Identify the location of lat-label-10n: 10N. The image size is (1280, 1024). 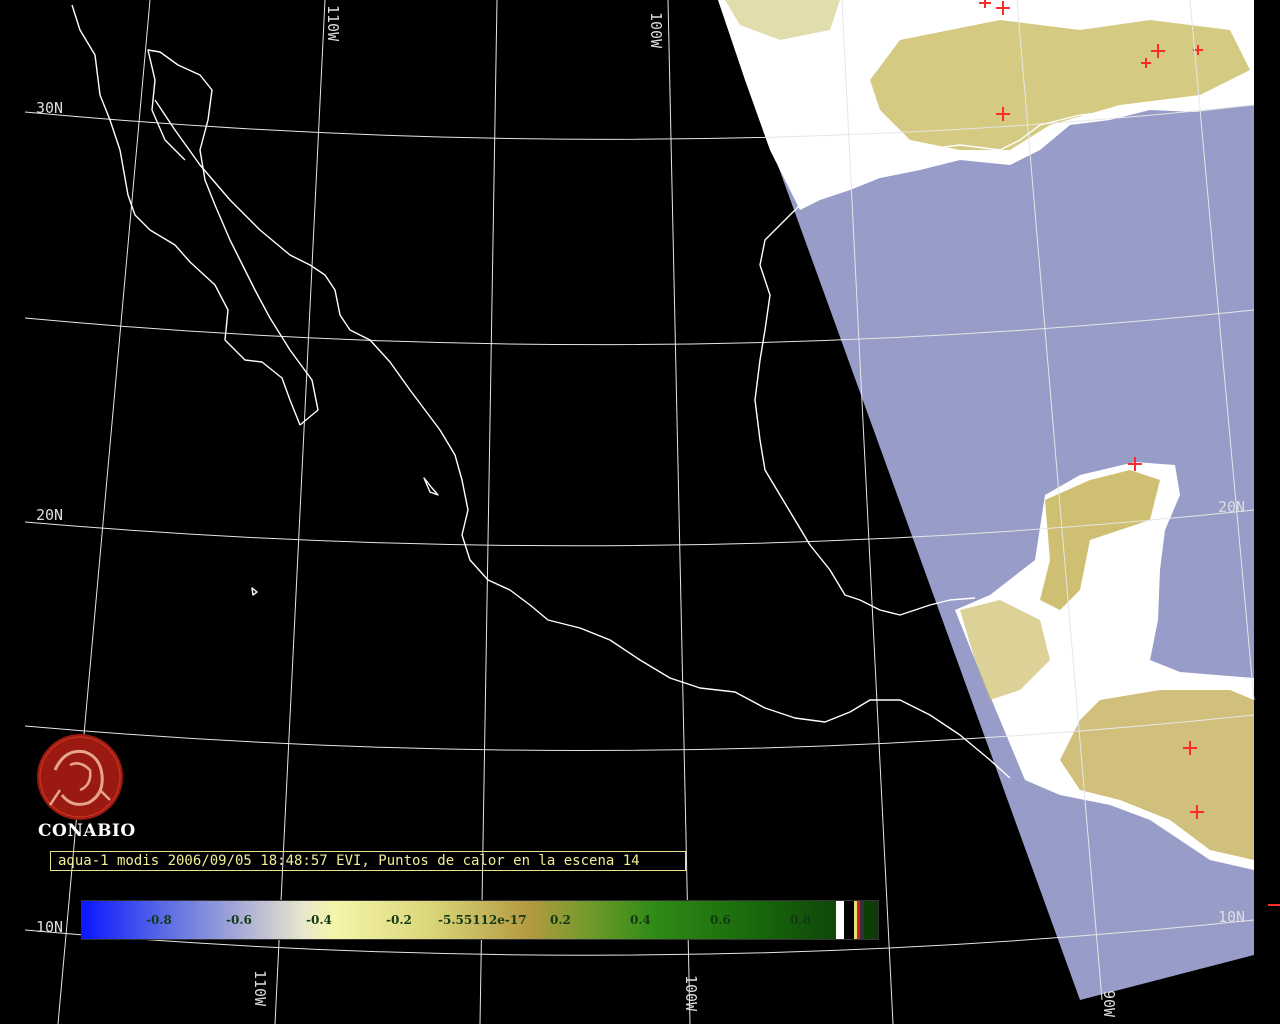
(49, 927).